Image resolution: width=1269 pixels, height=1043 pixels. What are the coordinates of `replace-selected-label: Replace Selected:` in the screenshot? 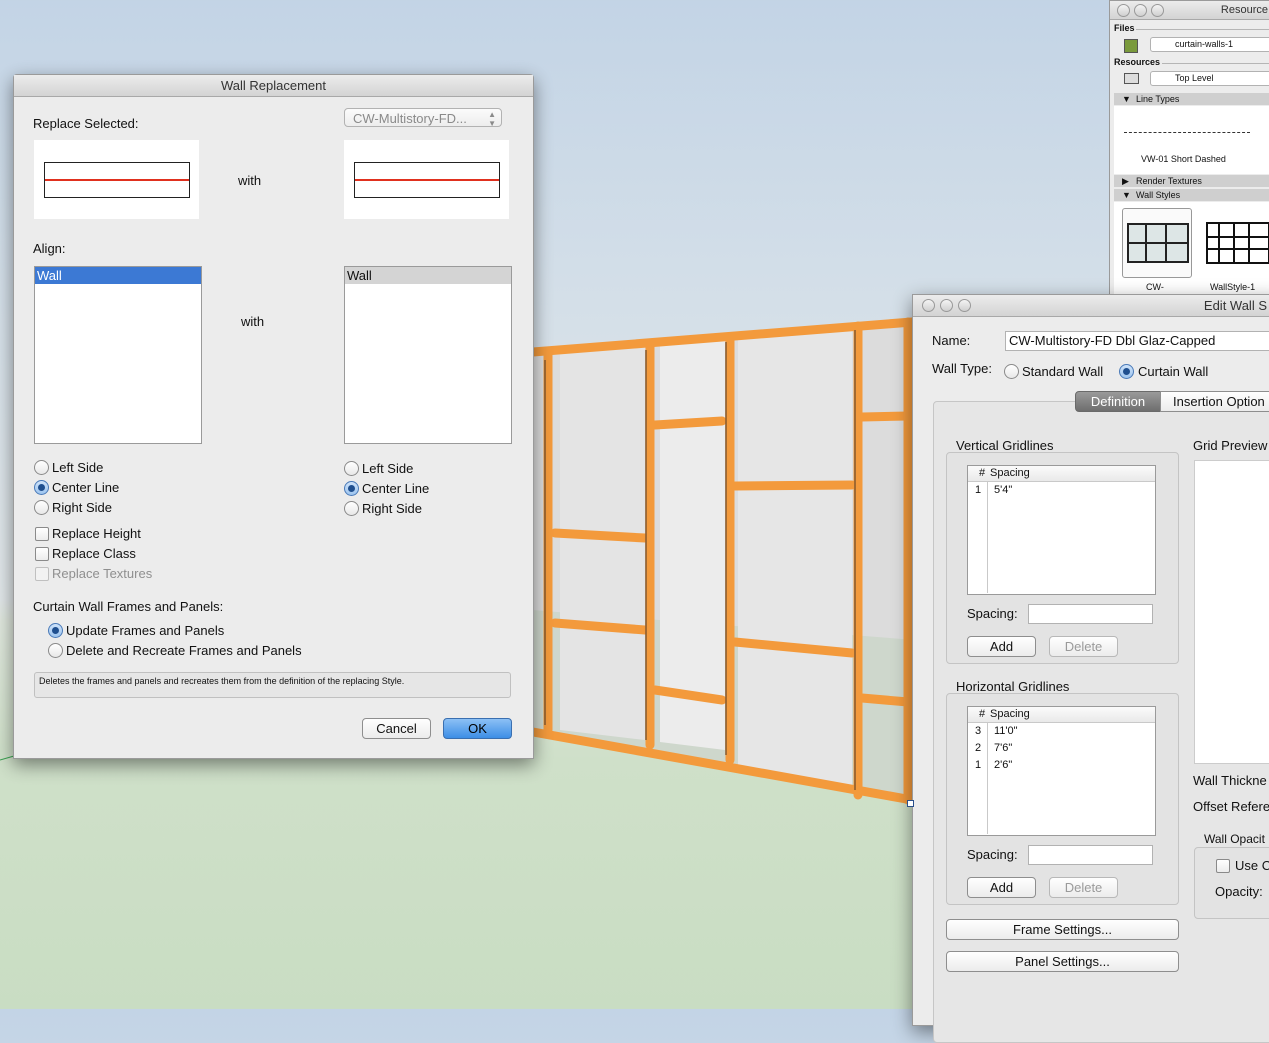 It's located at (86, 123).